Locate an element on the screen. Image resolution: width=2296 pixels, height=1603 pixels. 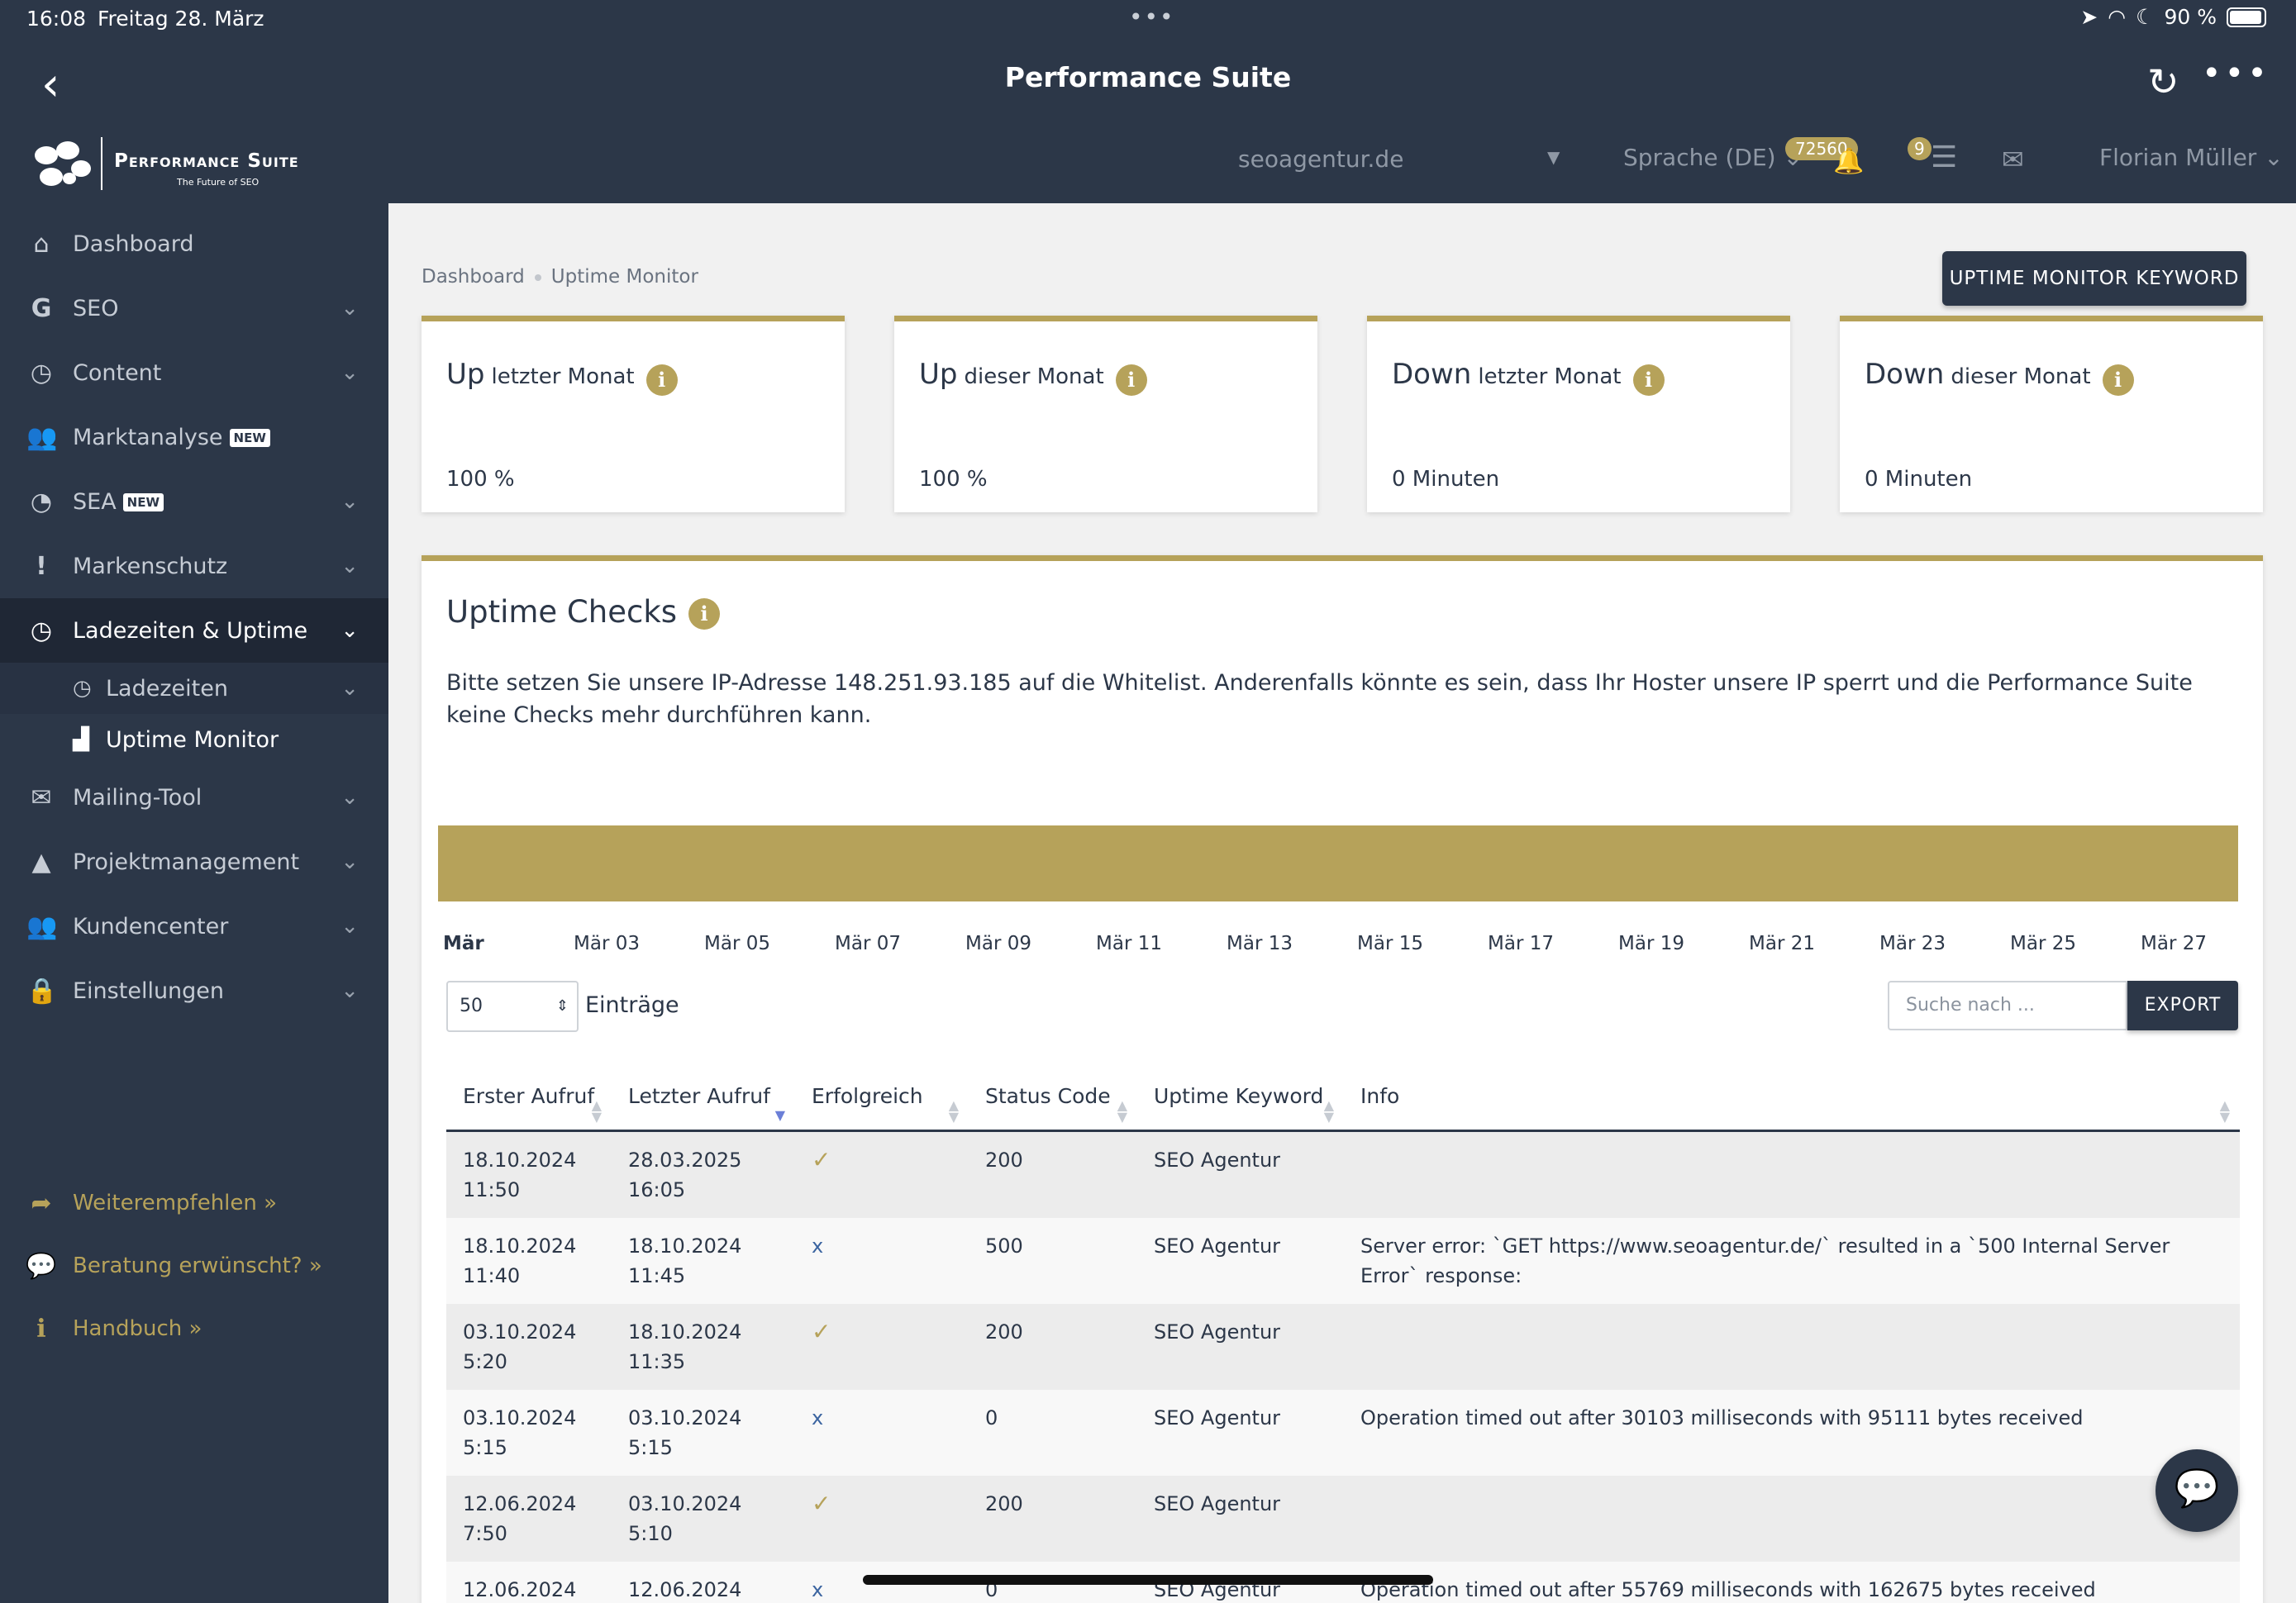
sidebar-item-einstellungen: 🔒 Einstellungen ⌄ is located at coordinates (194, 990).